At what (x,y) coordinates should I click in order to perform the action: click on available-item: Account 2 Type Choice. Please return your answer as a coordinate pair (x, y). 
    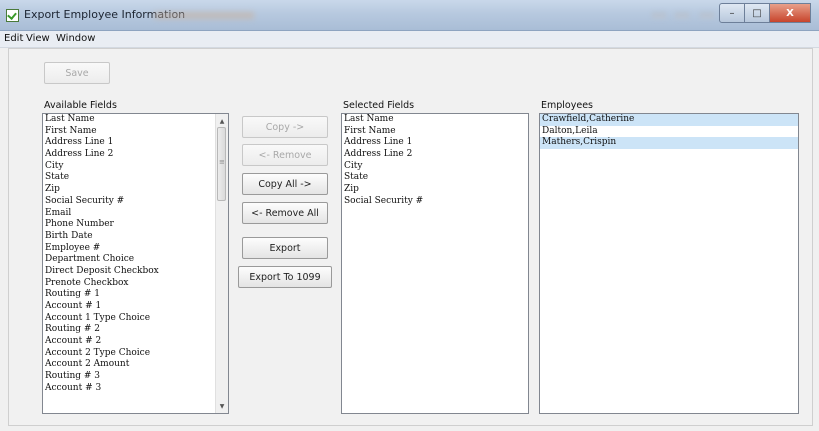
    Looking at the image, I should click on (135, 354).